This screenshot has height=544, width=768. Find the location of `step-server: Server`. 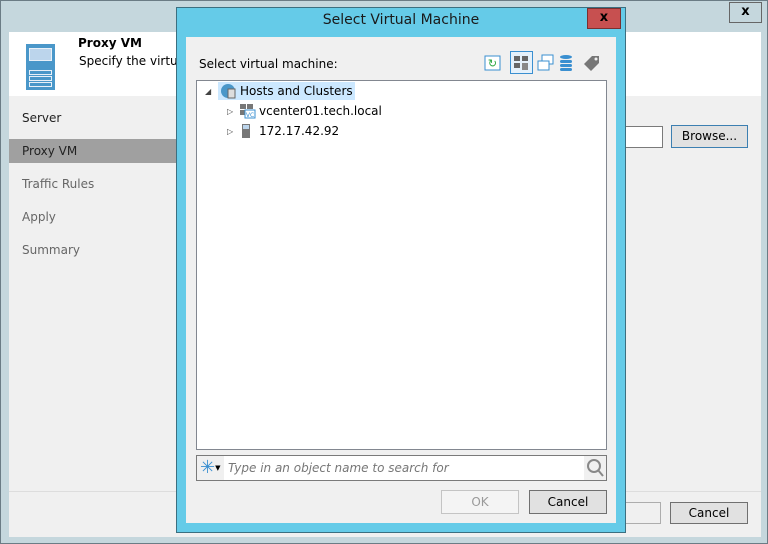

step-server: Server is located at coordinates (93, 118).